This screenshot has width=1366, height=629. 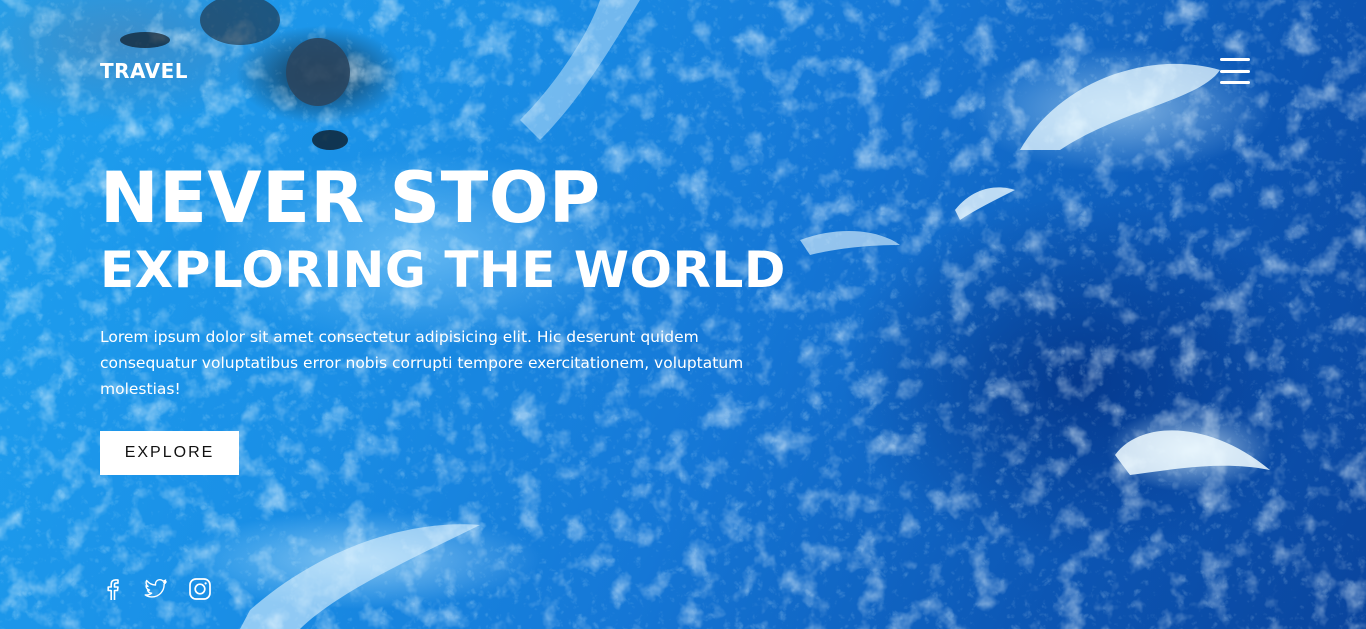 What do you see at coordinates (350, 198) in the screenshot?
I see `hero-title-line1: NEVER STOP` at bounding box center [350, 198].